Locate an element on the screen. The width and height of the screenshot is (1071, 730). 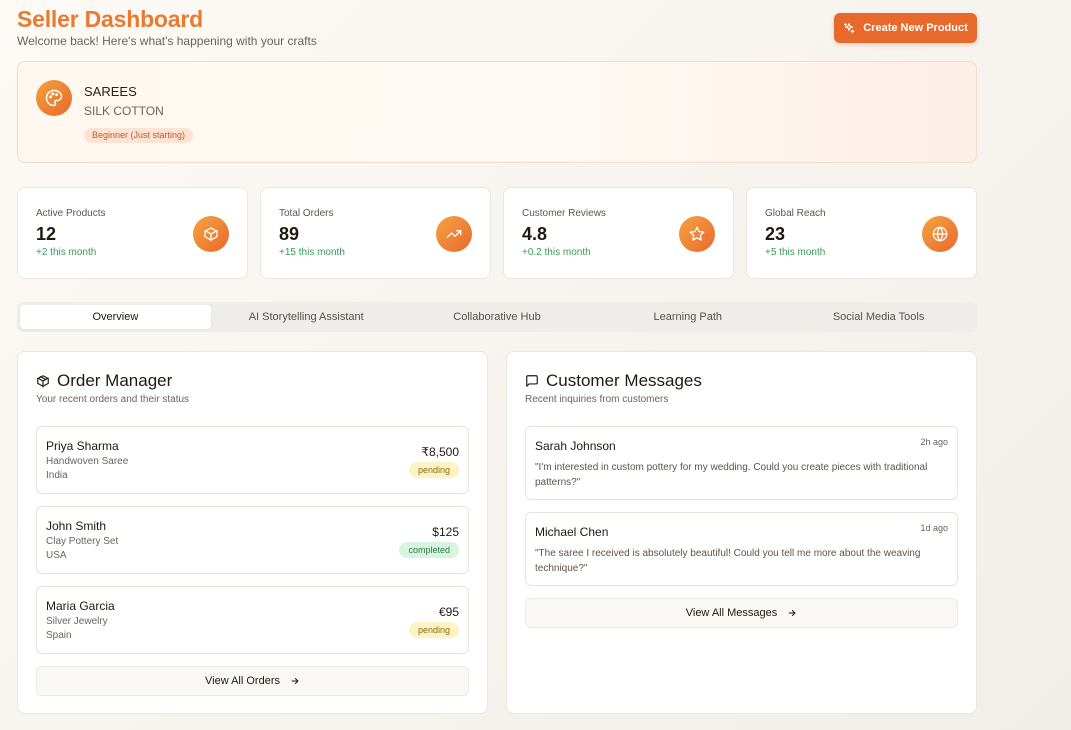
experience-badge: Beginner (Just starting) is located at coordinates (139, 135).